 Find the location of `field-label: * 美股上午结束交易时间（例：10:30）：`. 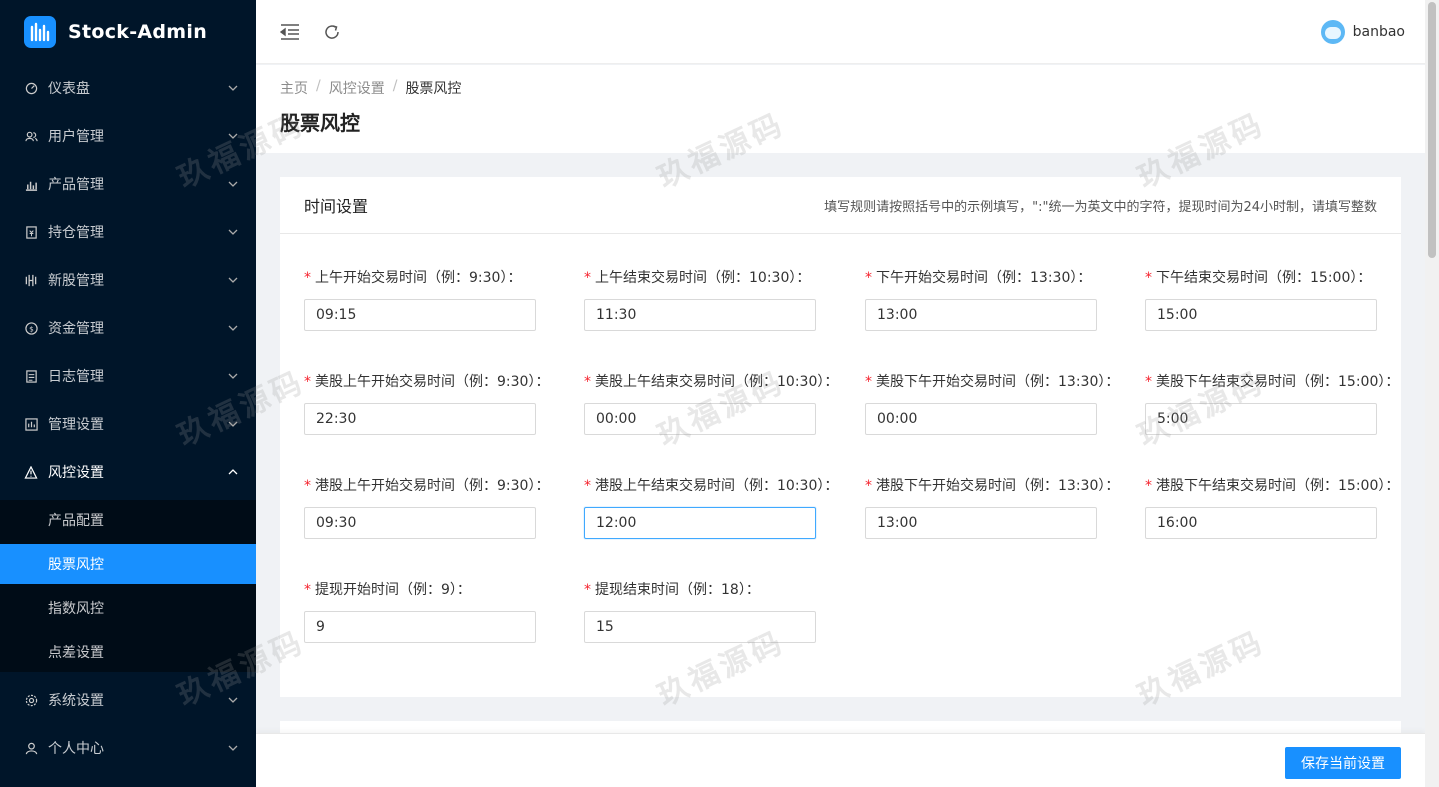

field-label: * 美股上午结束交易时间（例：10:30）： is located at coordinates (711, 382).